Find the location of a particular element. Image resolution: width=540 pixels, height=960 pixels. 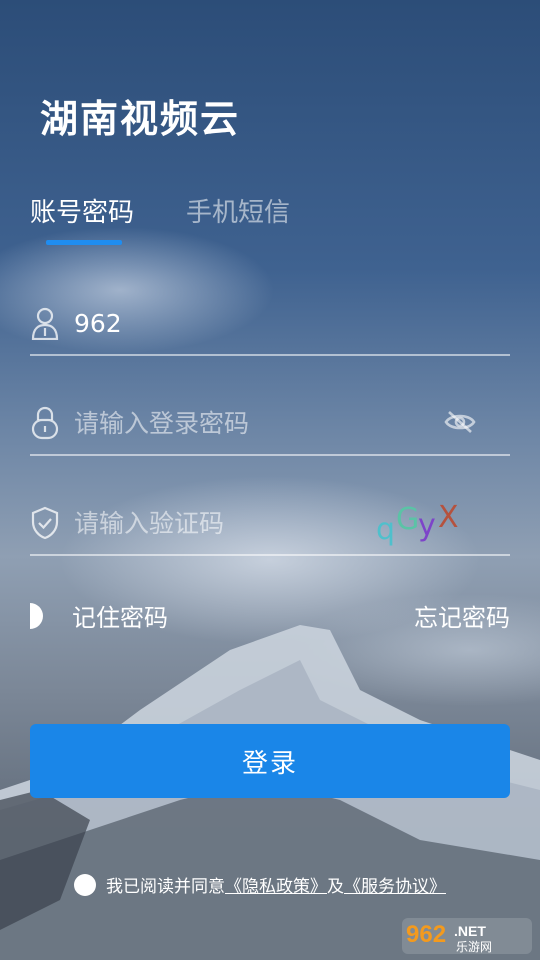

svg-text: 962 is located at coordinates (426, 934).